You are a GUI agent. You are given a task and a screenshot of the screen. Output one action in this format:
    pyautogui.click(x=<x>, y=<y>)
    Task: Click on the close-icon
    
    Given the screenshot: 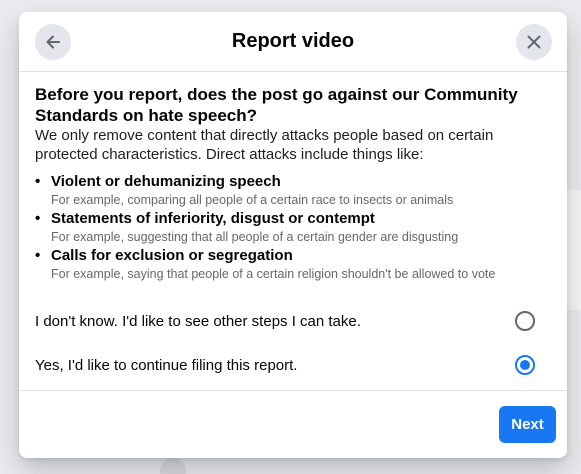 What is the action you would take?
    pyautogui.click(x=534, y=42)
    